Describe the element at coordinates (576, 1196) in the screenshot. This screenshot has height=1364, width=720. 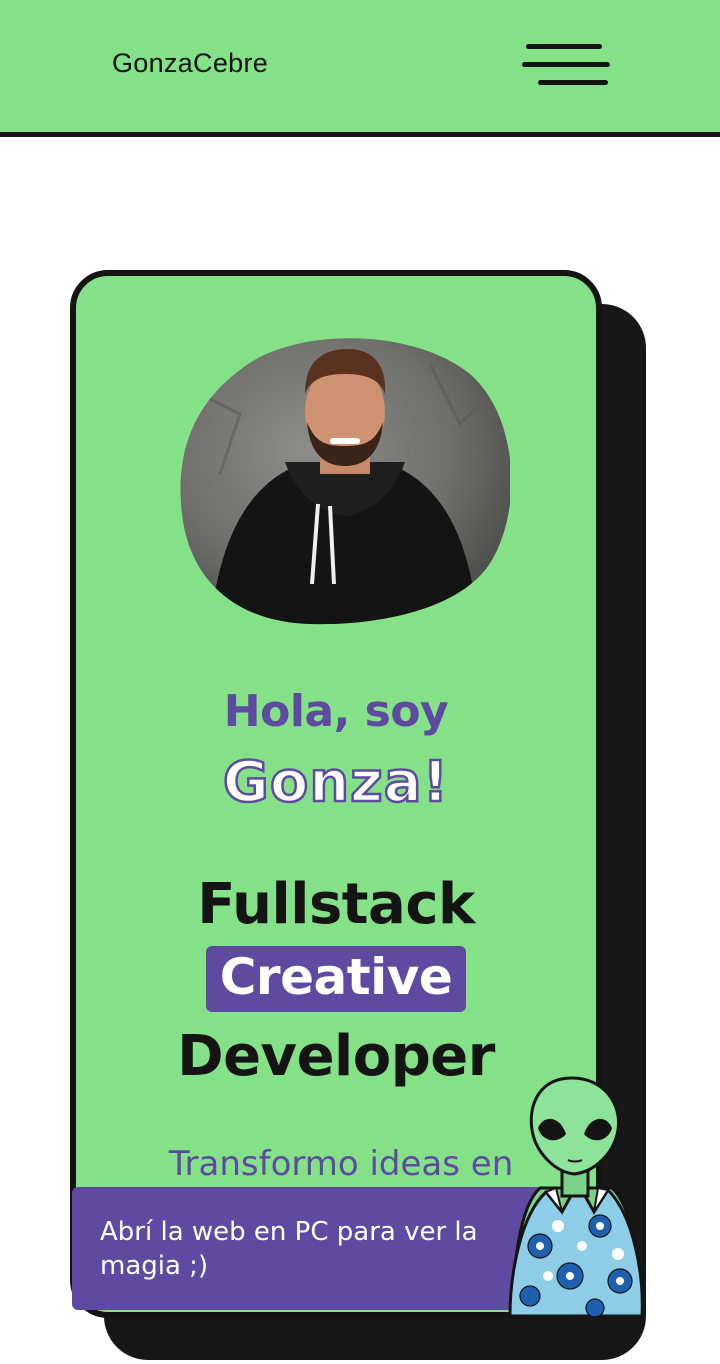
I see `alien-mascot-icon` at that location.